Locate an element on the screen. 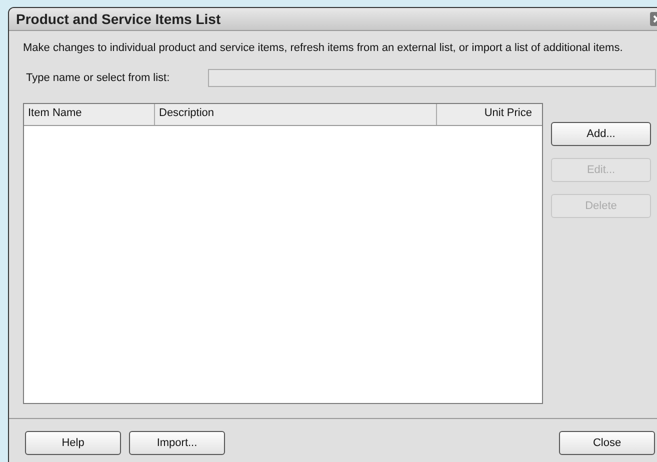  description-text: Make changes to individual product and service items, refresh items from an external list, or import a list of additional items. is located at coordinates (323, 48).